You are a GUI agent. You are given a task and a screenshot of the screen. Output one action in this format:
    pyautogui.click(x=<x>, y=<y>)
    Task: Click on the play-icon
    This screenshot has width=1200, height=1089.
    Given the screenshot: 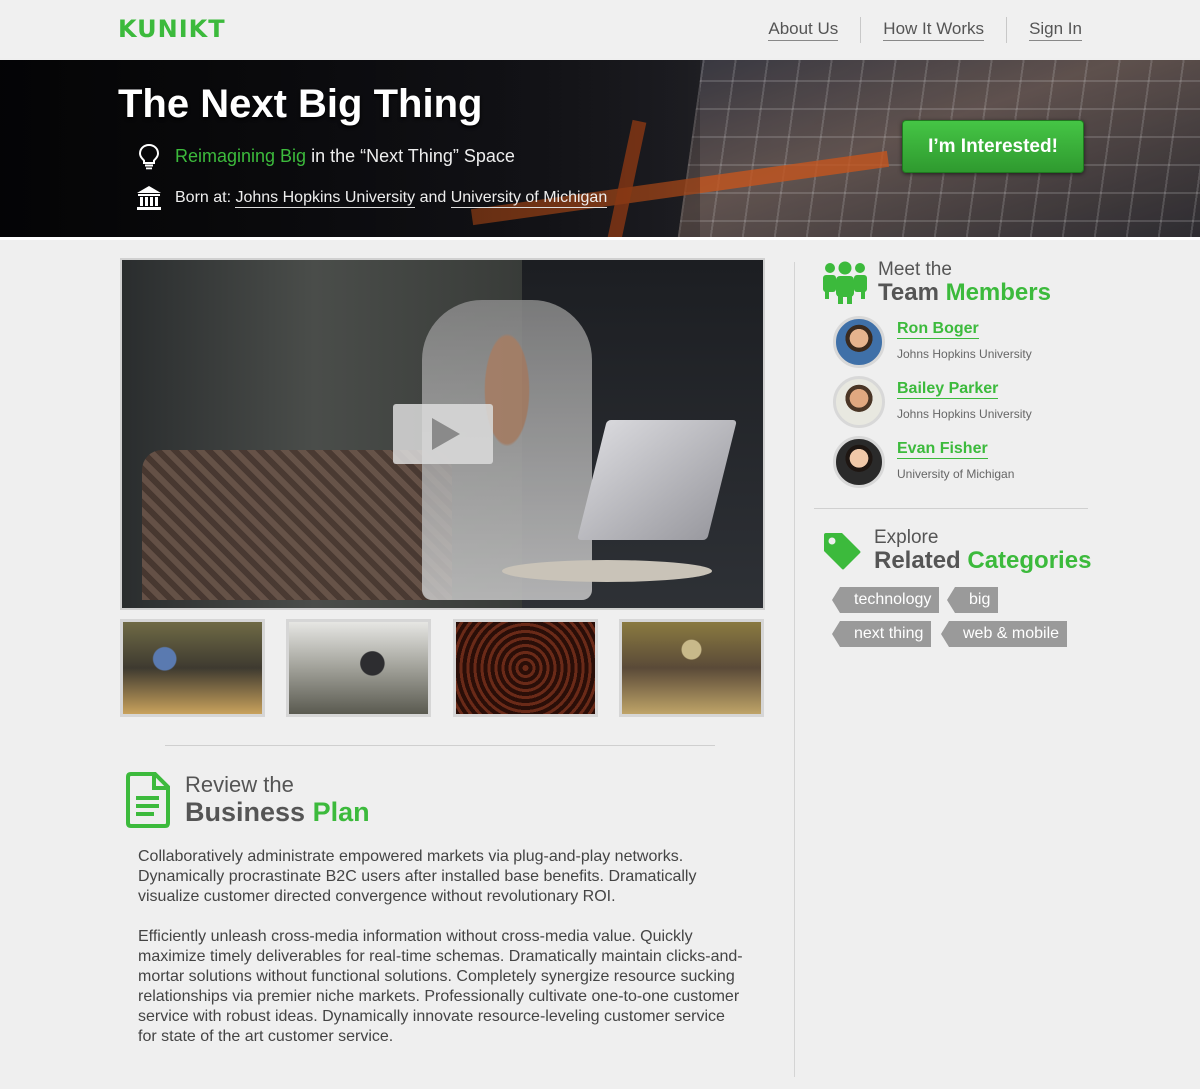 What is the action you would take?
    pyautogui.click(x=446, y=434)
    